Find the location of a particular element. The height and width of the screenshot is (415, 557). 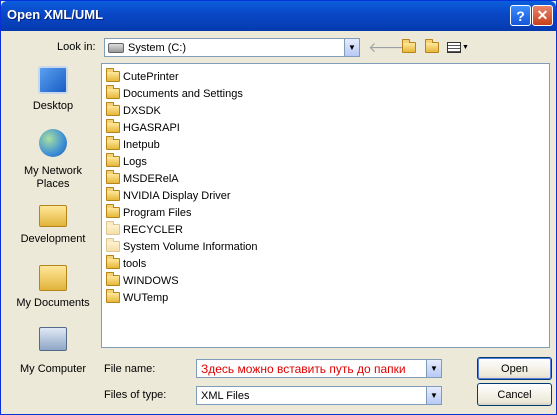

computer-icon is located at coordinates (53, 339).